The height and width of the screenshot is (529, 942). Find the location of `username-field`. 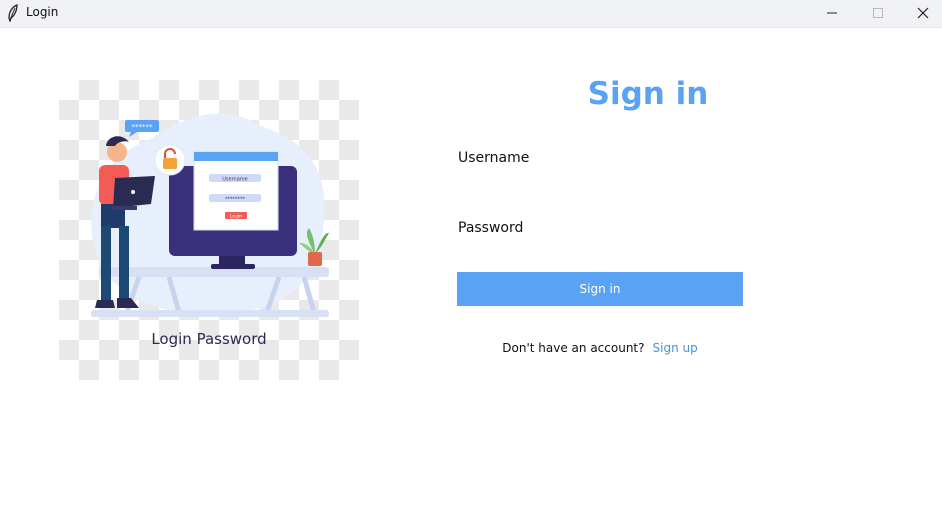

username-field is located at coordinates (600, 186).